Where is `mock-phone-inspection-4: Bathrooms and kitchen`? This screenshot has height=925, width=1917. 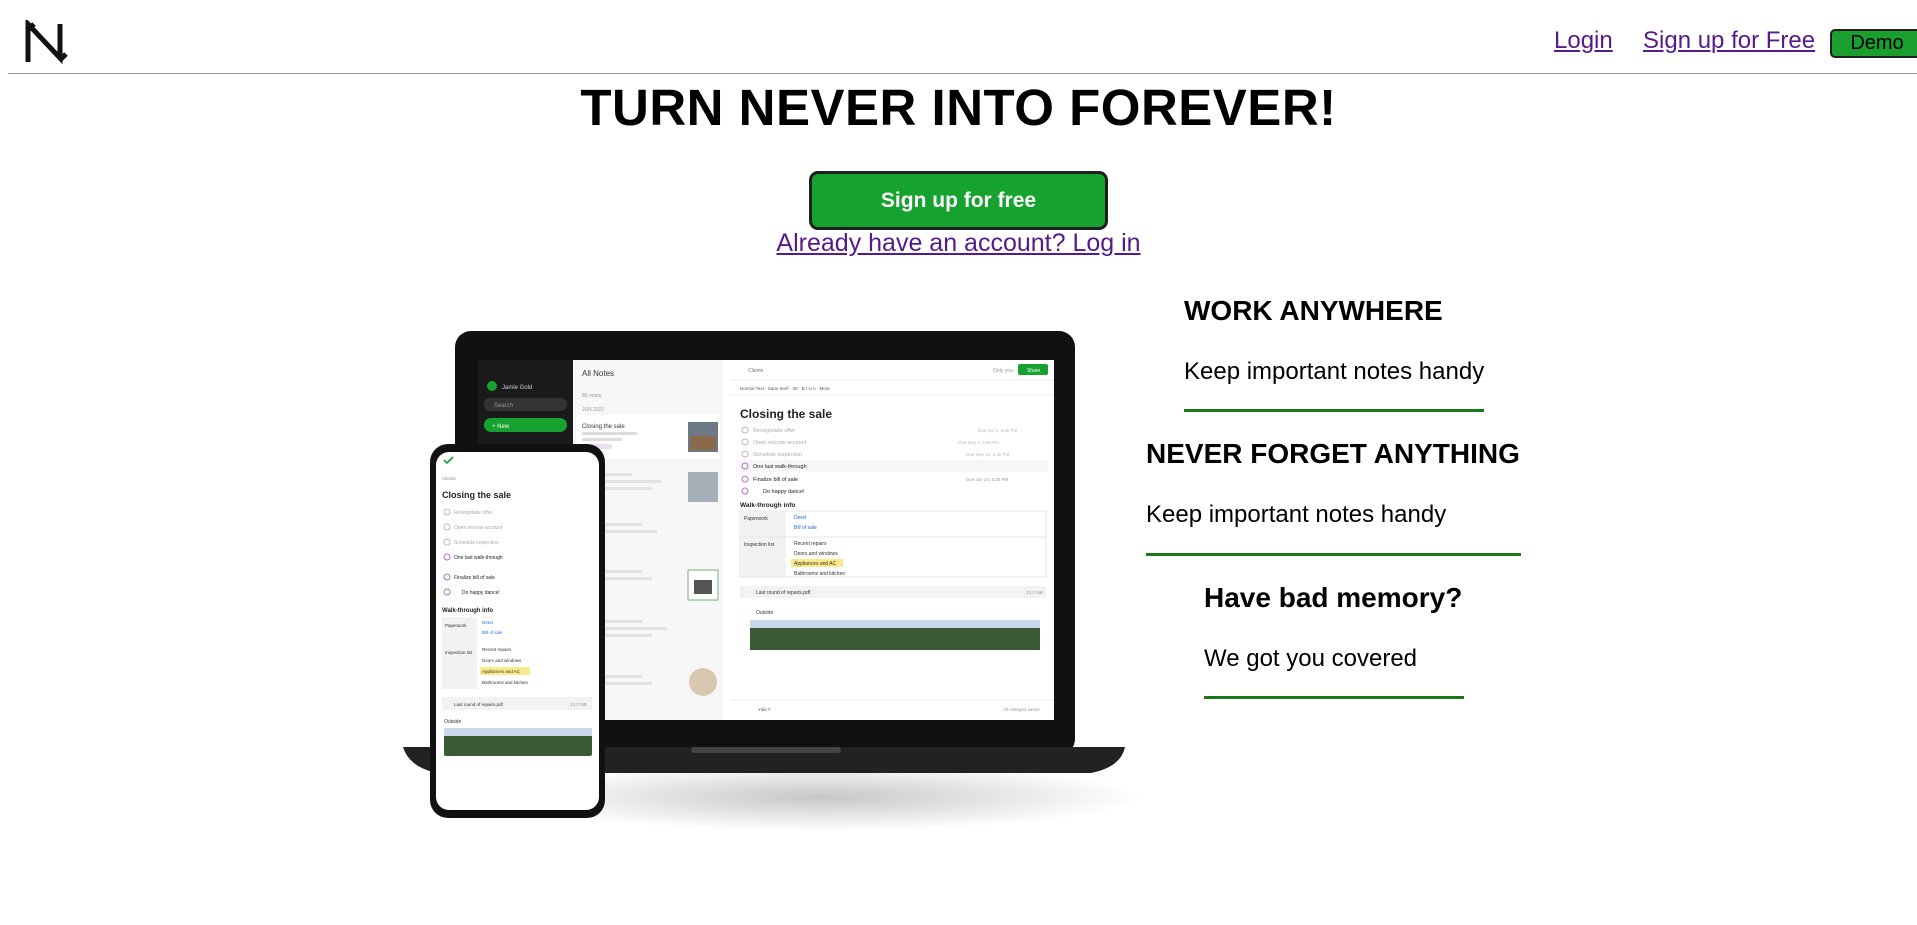 mock-phone-inspection-4: Bathrooms and kitchen is located at coordinates (505, 682).